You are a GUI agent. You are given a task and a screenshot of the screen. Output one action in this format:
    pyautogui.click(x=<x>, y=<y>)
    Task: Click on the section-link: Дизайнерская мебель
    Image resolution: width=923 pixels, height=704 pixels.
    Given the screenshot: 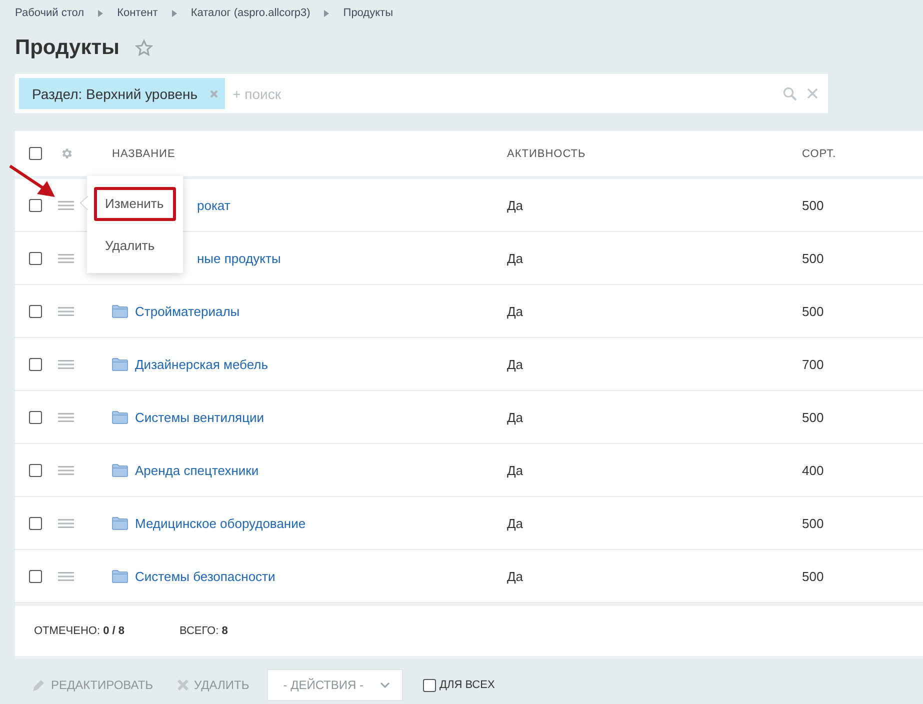 What is the action you would take?
    pyautogui.click(x=201, y=364)
    